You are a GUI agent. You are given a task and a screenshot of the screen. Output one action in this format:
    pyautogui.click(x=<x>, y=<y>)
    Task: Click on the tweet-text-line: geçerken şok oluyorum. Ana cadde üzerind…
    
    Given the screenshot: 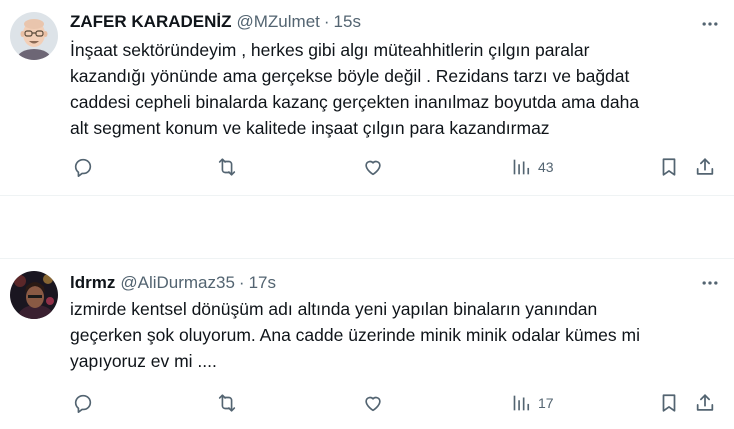 What is the action you would take?
    pyautogui.click(x=355, y=335)
    